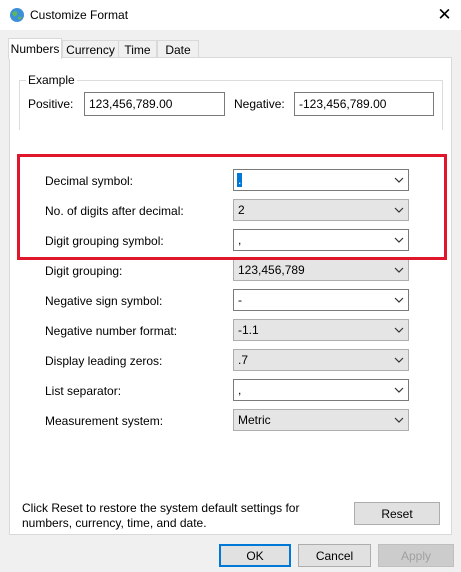 Image resolution: width=461 pixels, height=572 pixels. What do you see at coordinates (178, 49) in the screenshot?
I see `tab-date: Date` at bounding box center [178, 49].